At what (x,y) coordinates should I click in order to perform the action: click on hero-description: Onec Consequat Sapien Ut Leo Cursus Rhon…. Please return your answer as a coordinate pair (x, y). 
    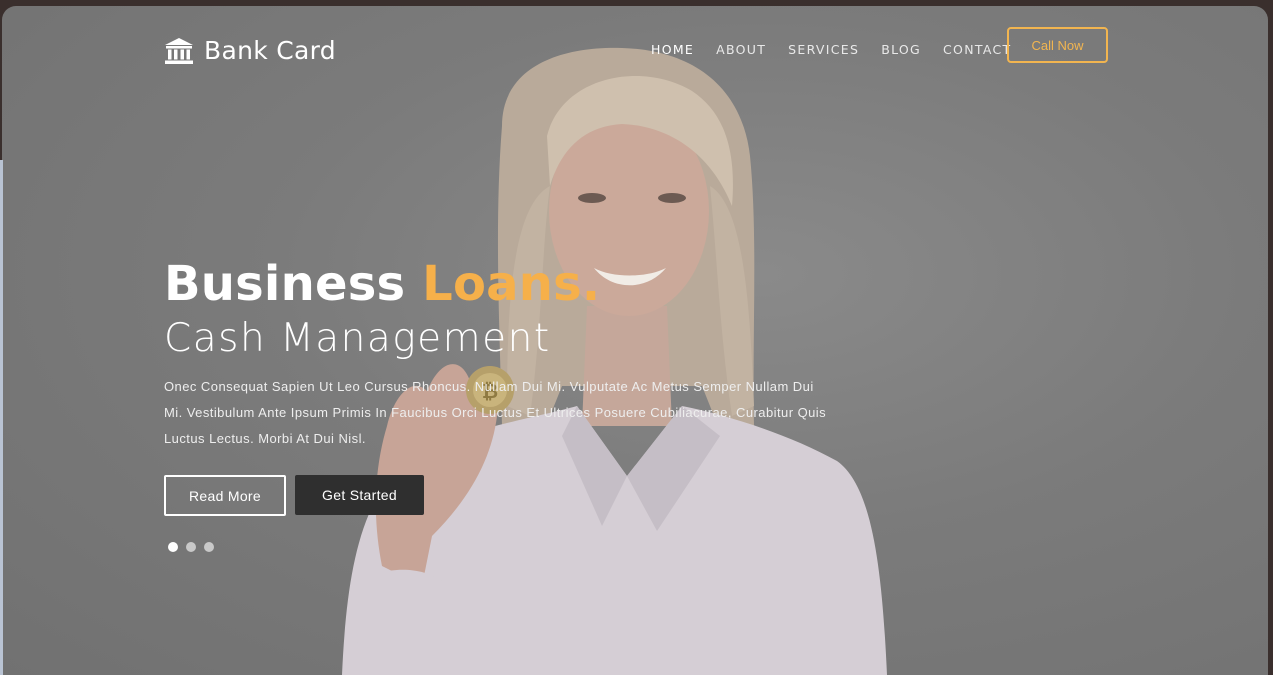
    Looking at the image, I should click on (495, 412).